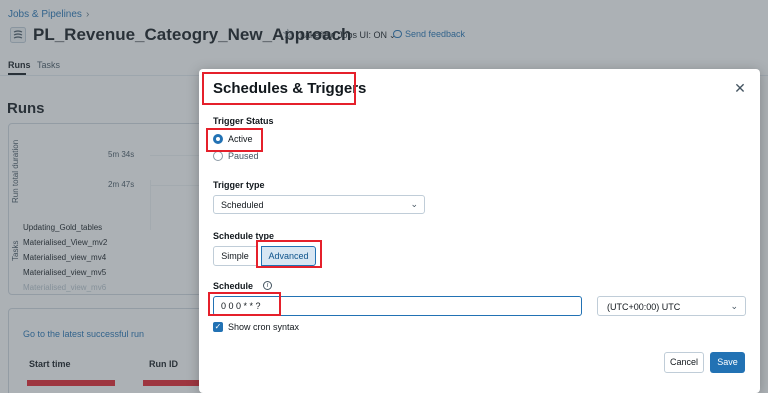  I want to click on schedule-advanced-button: Advanced, so click(288, 256).